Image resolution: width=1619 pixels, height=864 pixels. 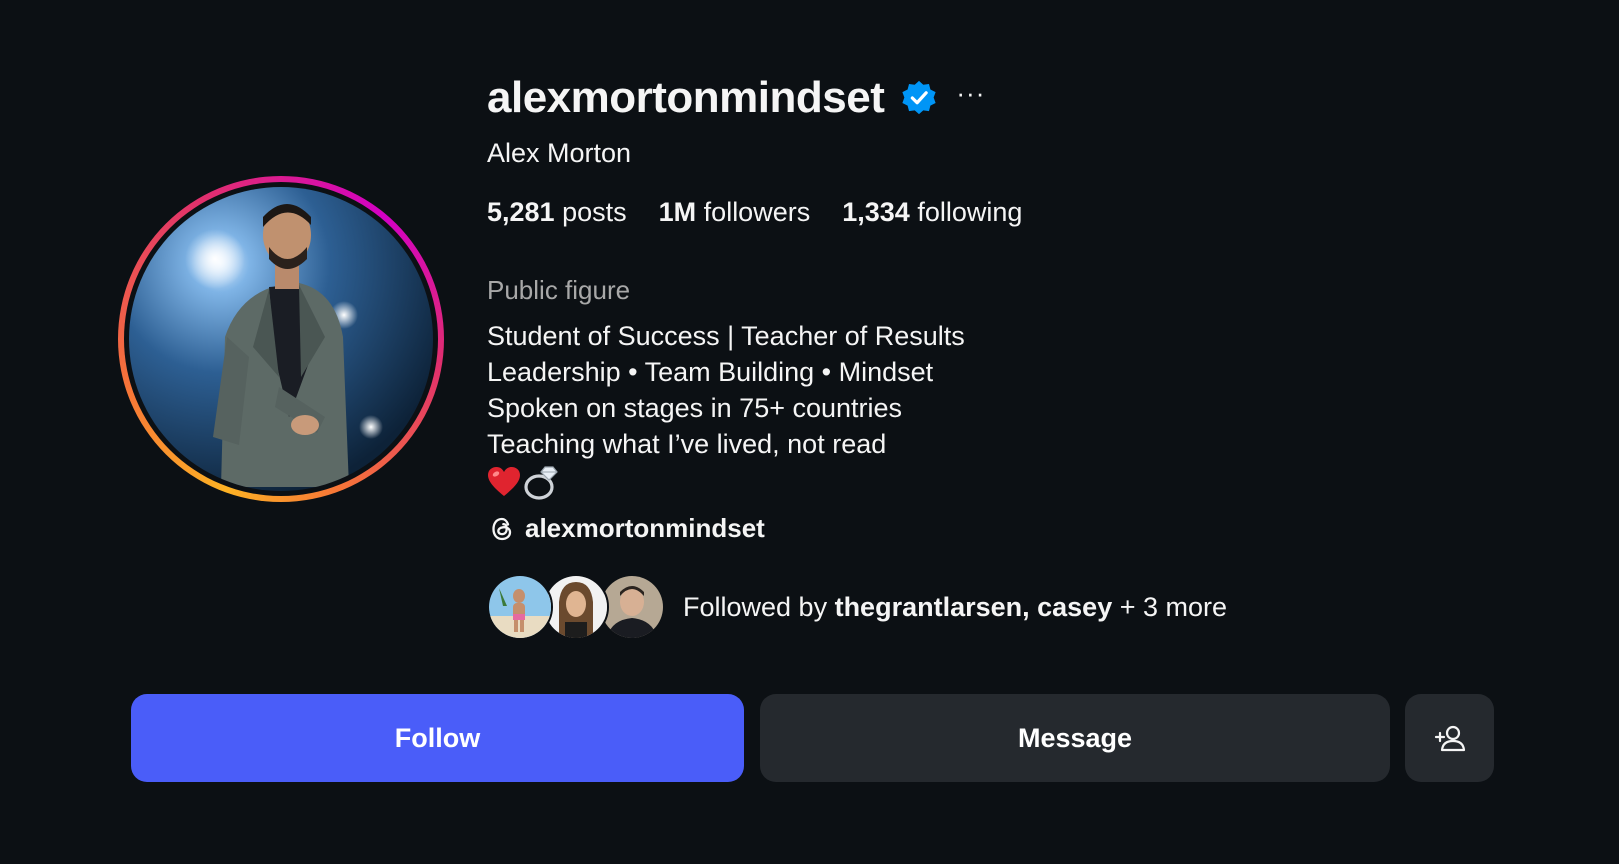 I want to click on bio-emoji-line, so click(x=726, y=482).